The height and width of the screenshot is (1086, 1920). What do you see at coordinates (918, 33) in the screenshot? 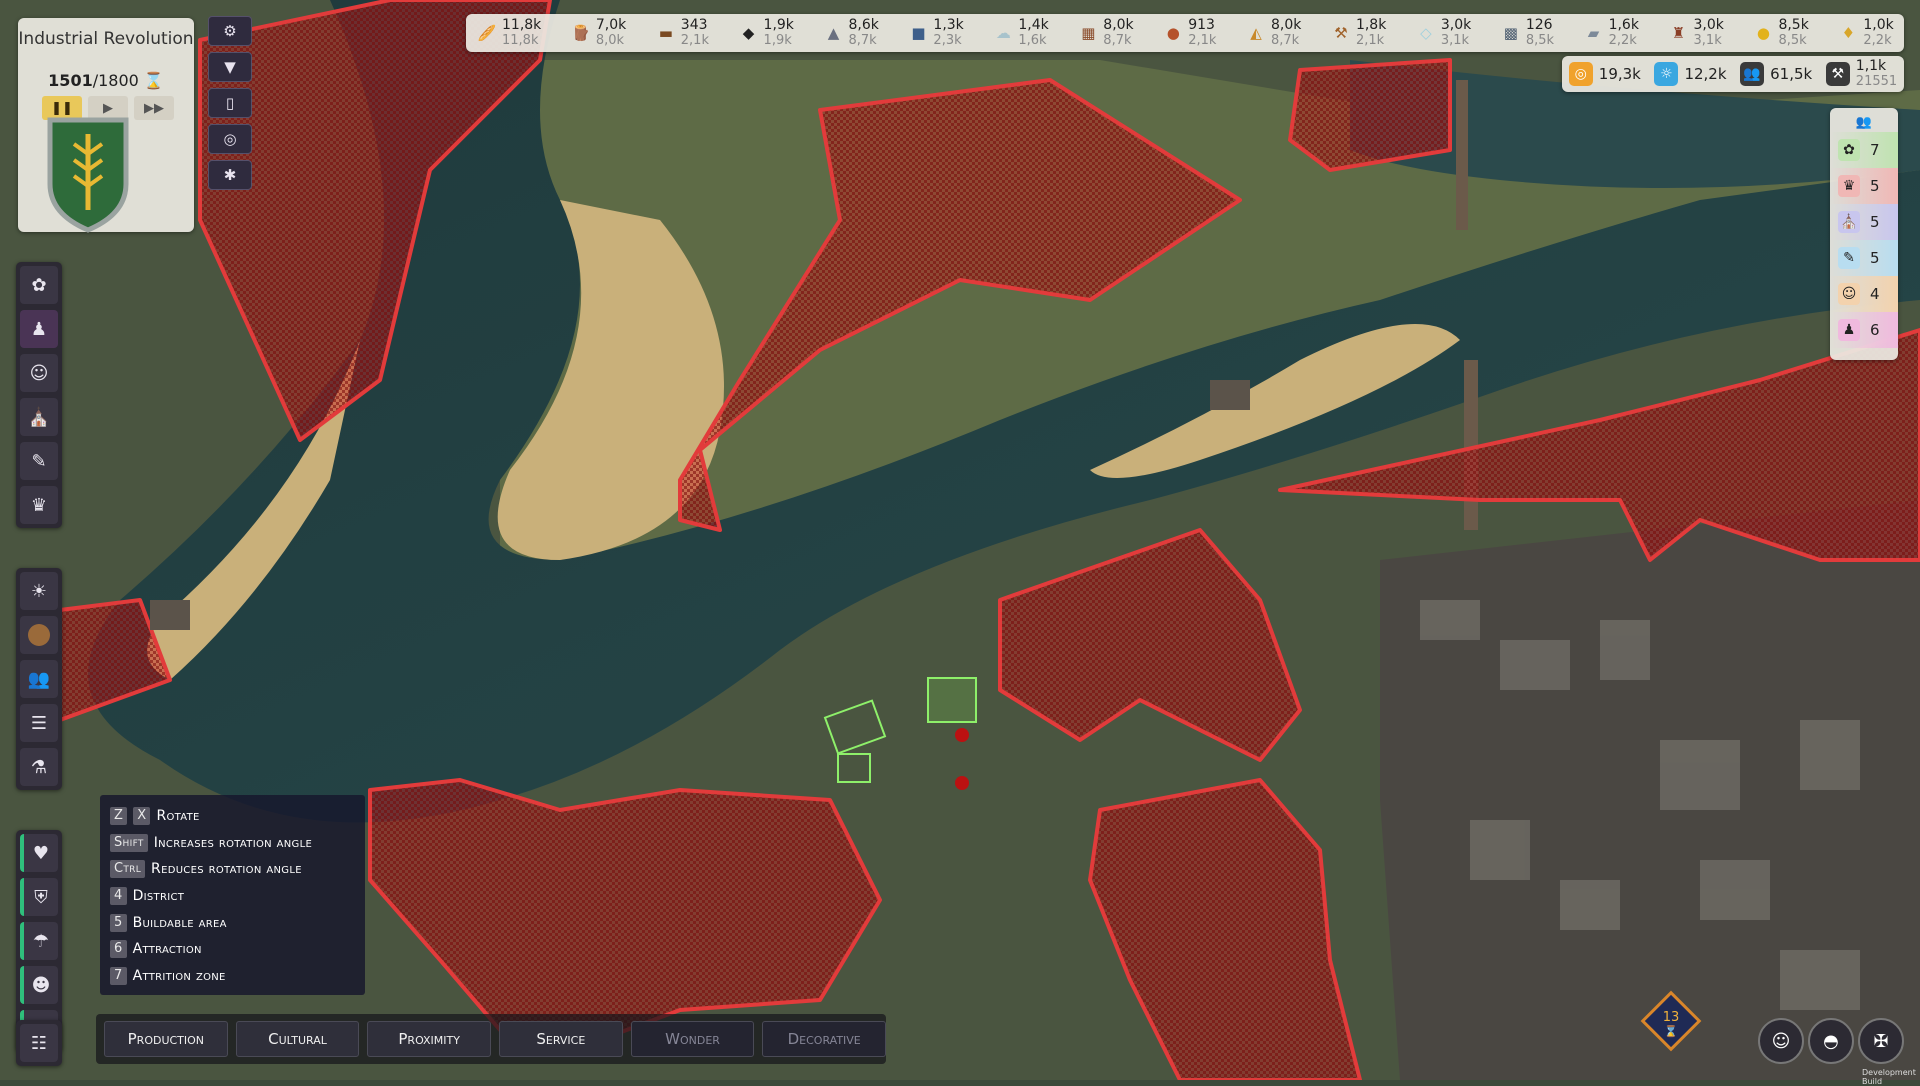
I see `iron-icon: ■` at bounding box center [918, 33].